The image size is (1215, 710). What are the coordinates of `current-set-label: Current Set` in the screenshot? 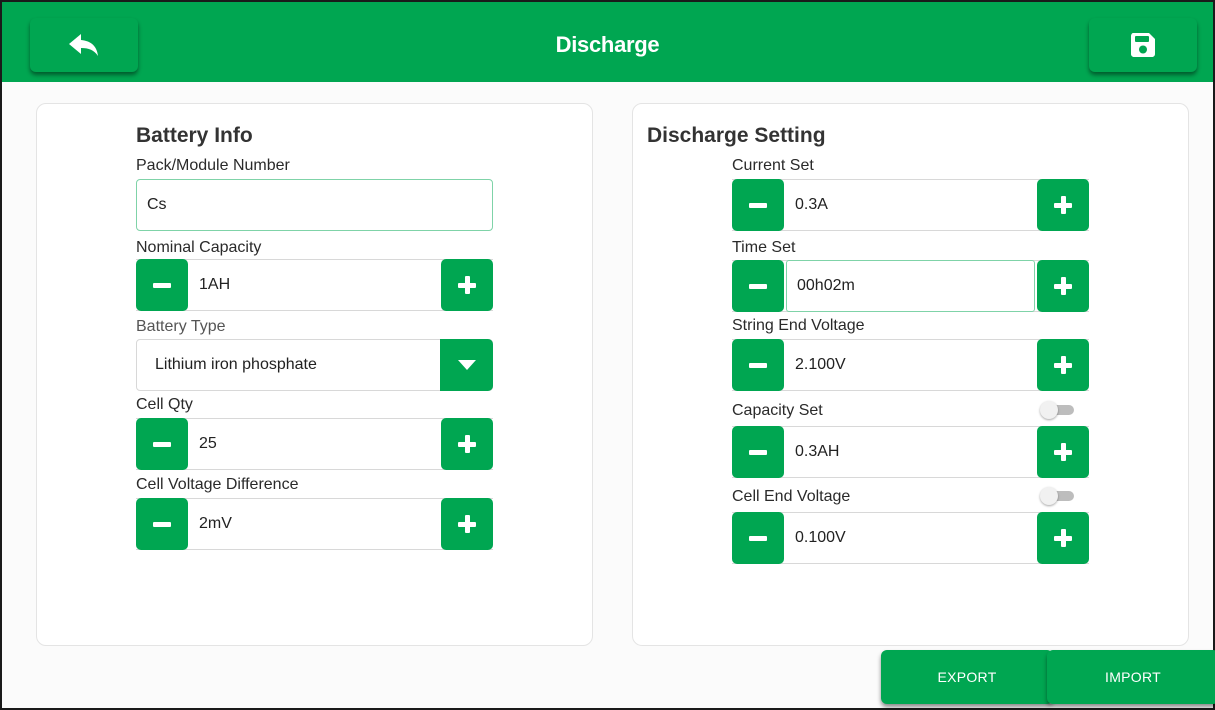 It's located at (773, 165).